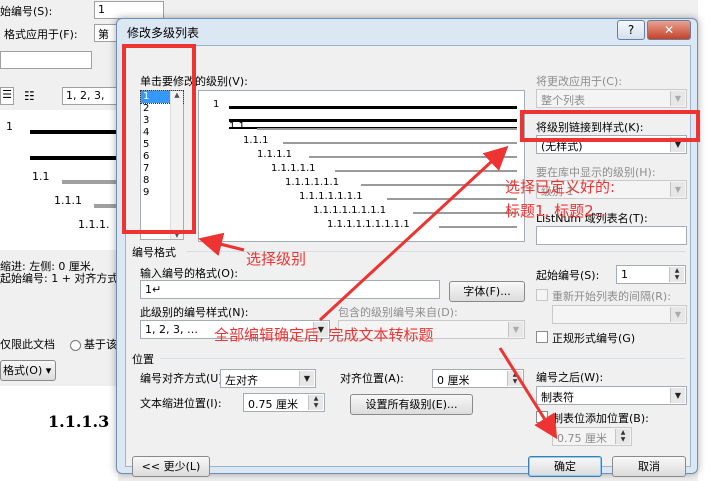 This screenshot has width=720, height=481. What do you see at coordinates (413, 233) in the screenshot?
I see `arrow-to-style-combo` at bounding box center [413, 233].